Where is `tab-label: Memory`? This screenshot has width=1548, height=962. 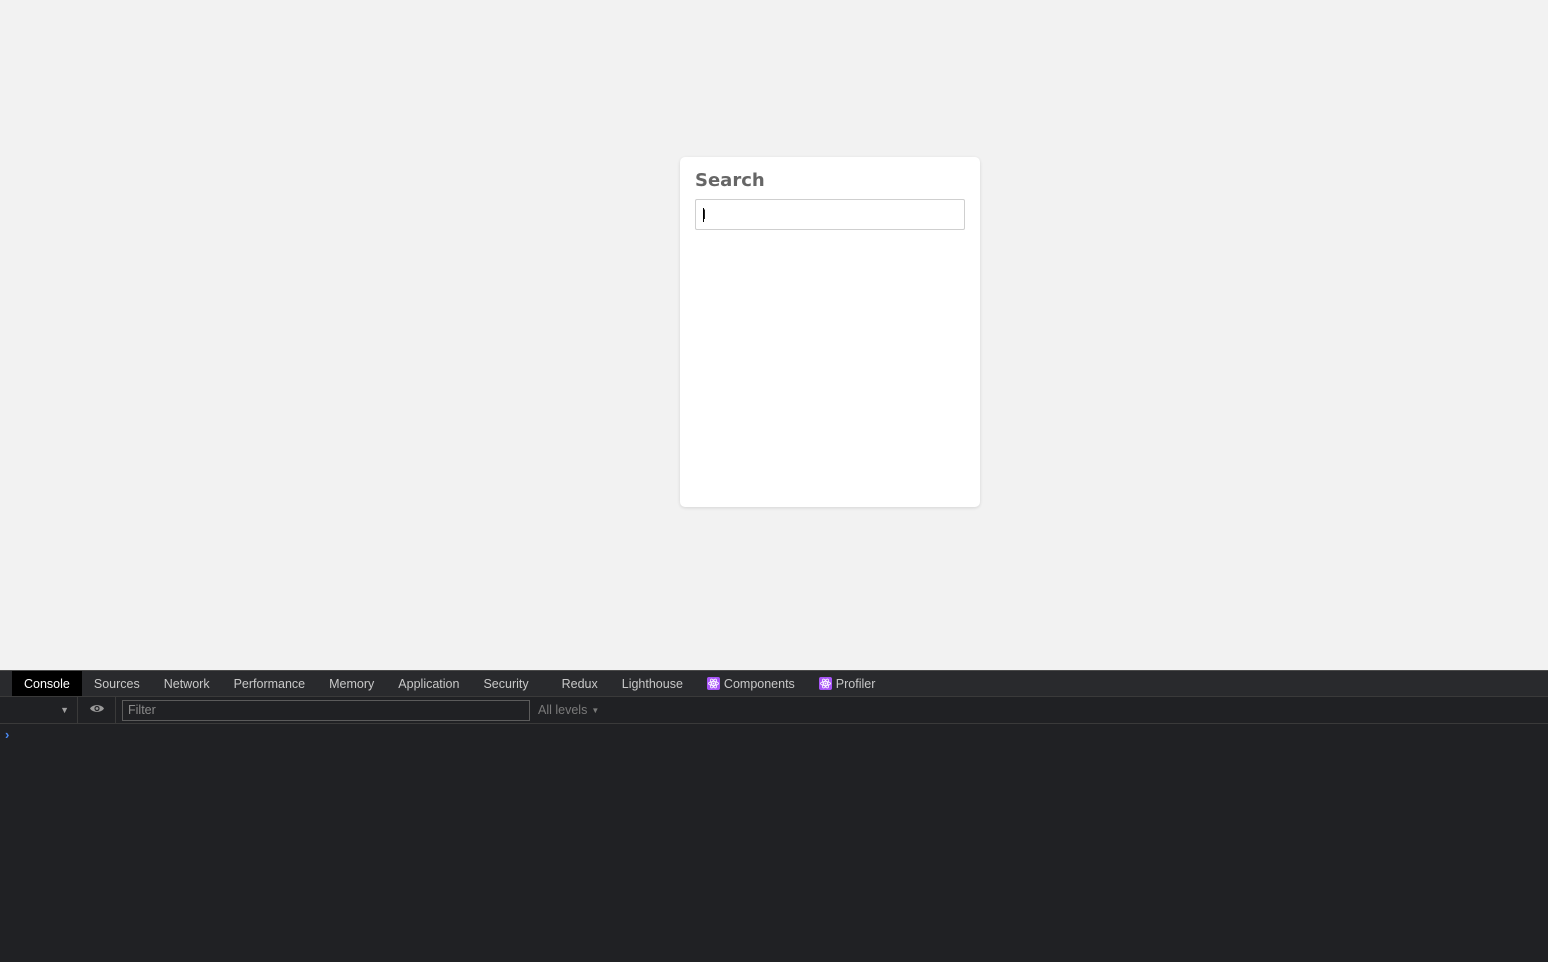 tab-label: Memory is located at coordinates (352, 683).